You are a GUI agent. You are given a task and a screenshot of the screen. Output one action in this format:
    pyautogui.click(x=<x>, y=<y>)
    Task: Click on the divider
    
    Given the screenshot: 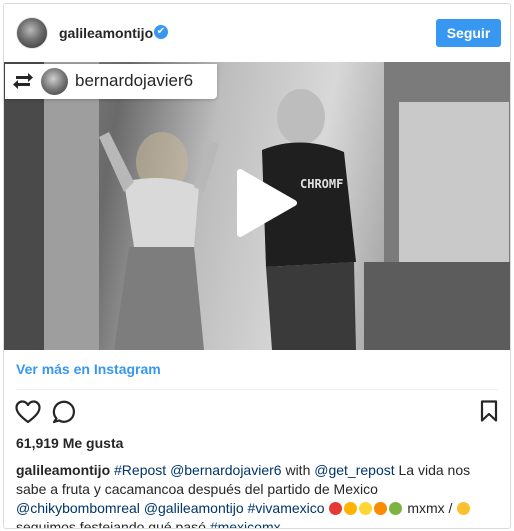 What is the action you would take?
    pyautogui.click(x=257, y=389)
    